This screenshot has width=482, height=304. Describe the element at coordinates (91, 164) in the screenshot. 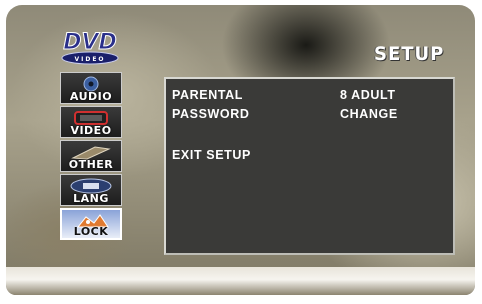

I see `tab-other-label: OTHER` at that location.